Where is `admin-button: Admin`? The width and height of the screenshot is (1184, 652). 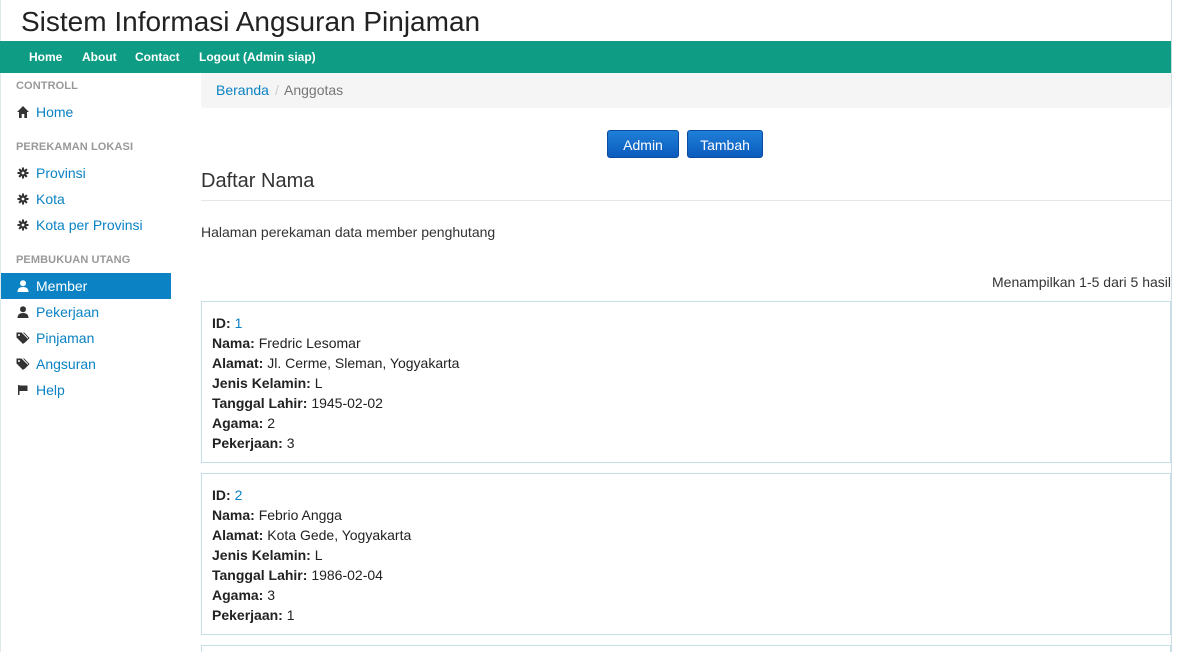 admin-button: Admin is located at coordinates (643, 144).